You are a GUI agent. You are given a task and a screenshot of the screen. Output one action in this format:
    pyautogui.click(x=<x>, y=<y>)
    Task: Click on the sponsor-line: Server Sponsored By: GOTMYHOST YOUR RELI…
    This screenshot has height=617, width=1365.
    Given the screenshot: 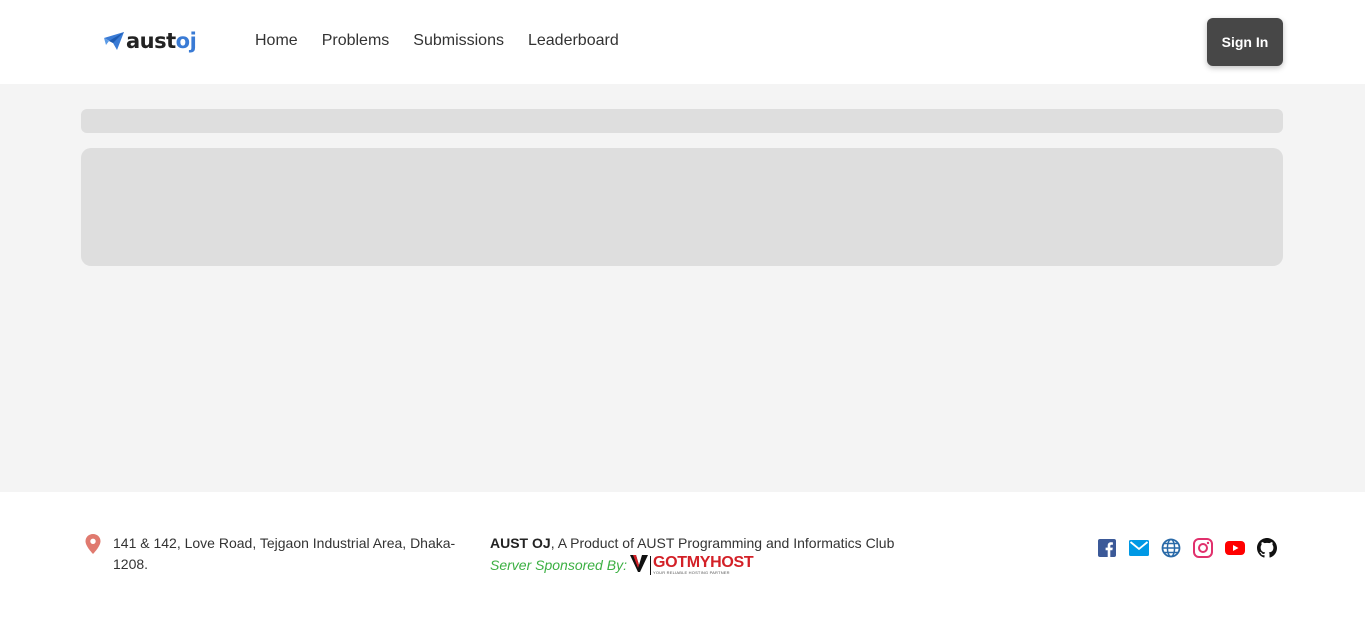 What is the action you would take?
    pyautogui.click(x=692, y=565)
    